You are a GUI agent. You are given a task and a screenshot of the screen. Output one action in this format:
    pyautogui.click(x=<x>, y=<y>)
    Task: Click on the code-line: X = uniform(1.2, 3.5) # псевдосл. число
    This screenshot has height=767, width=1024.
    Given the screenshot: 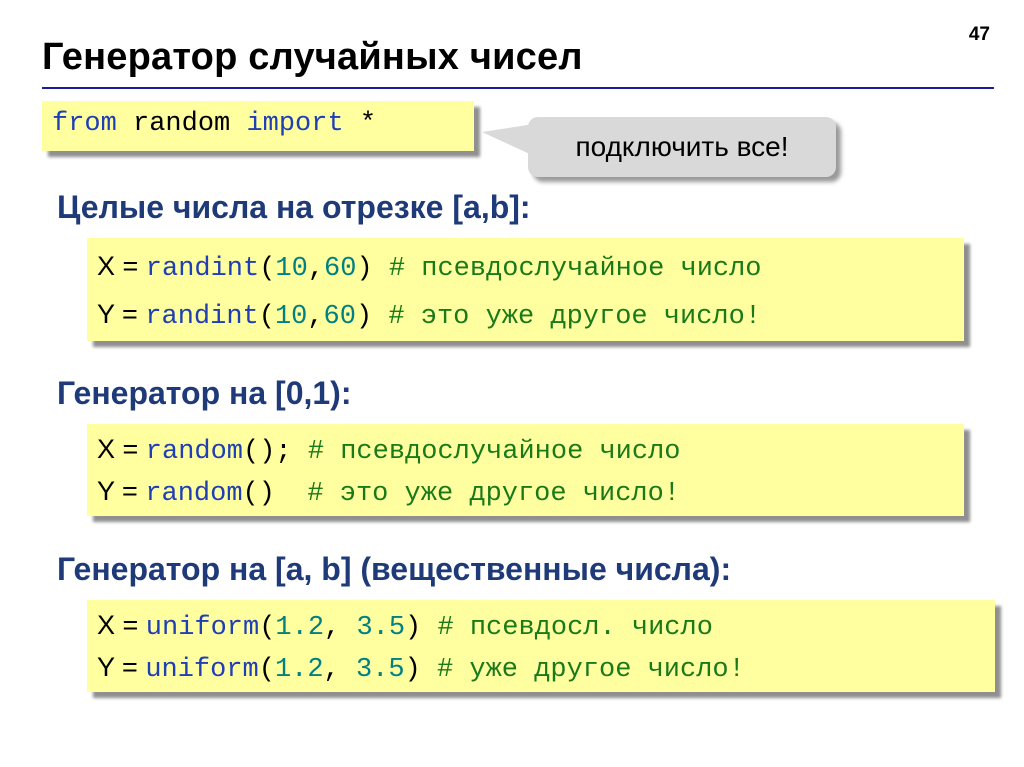 What is the action you would take?
    pyautogui.click(x=405, y=626)
    